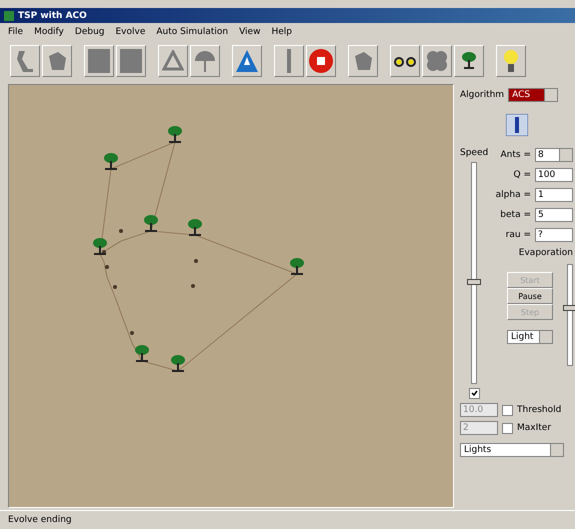 The width and height of the screenshot is (575, 529). What do you see at coordinates (52, 15) in the screenshot?
I see `window-title: TSP with ACO` at bounding box center [52, 15].